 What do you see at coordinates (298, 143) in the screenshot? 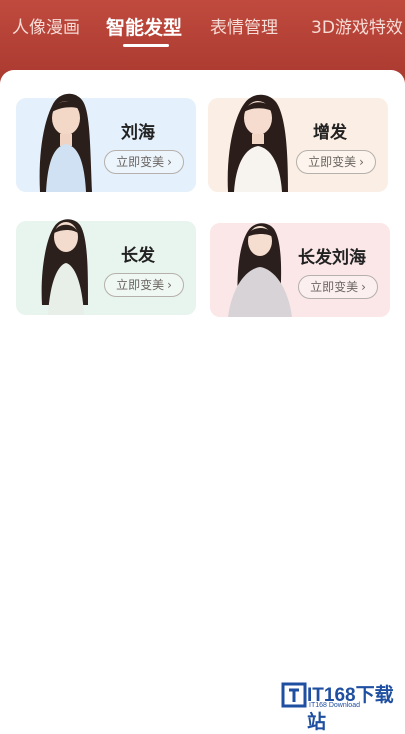
I see `hairstyle-card-volume: 增发 立即变美 ›` at bounding box center [298, 143].